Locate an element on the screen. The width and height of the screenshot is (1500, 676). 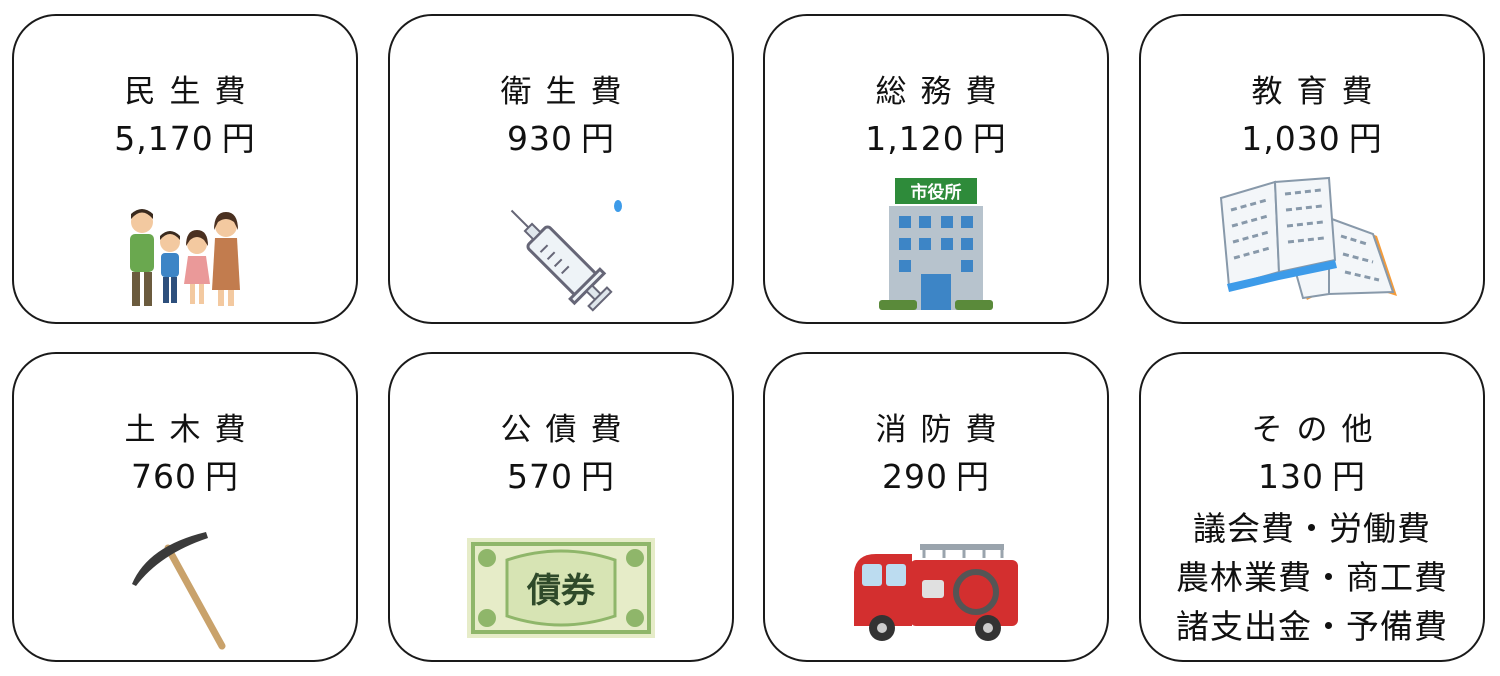
card-amount: 5,170 円 is located at coordinates (185, 138).